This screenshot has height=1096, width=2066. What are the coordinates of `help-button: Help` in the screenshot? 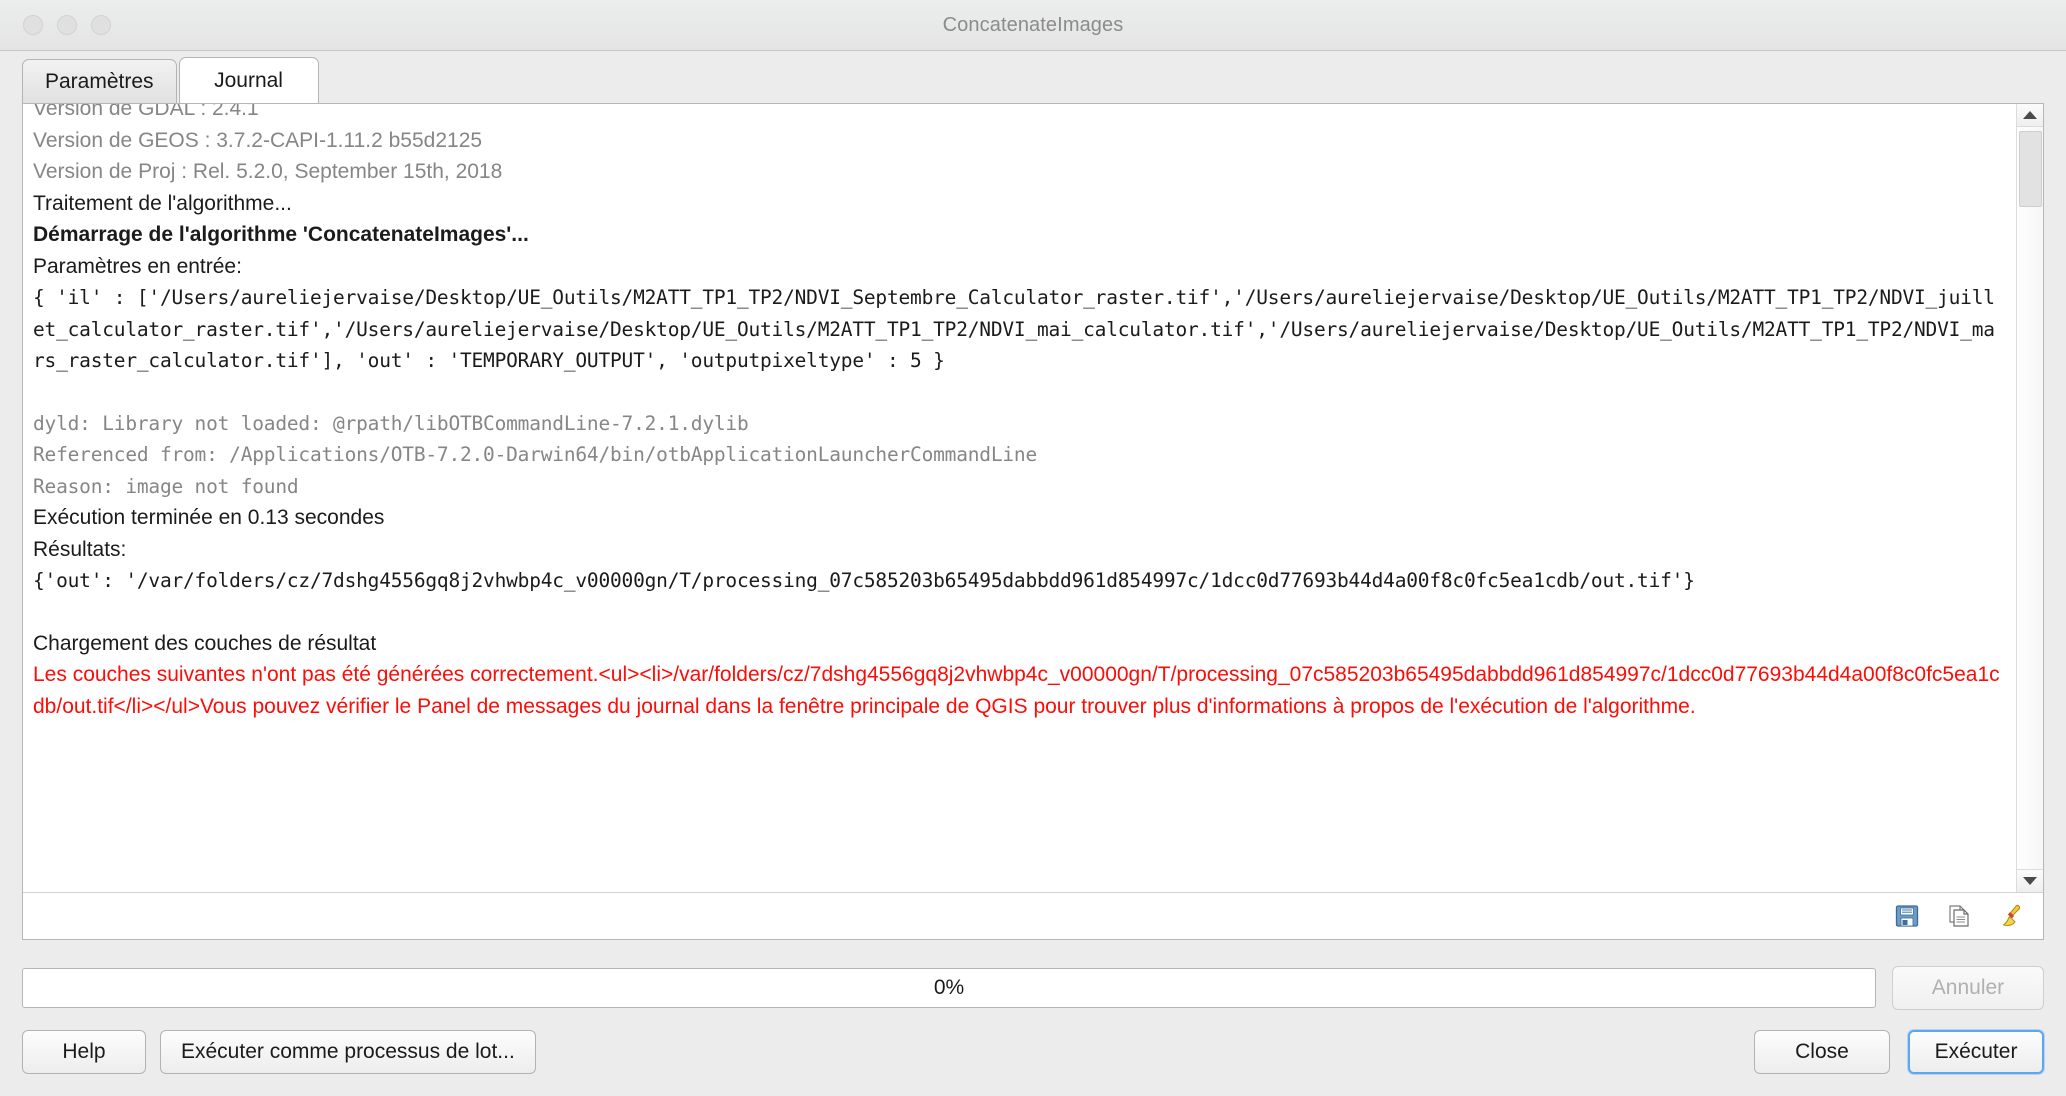 It's located at (84, 1052).